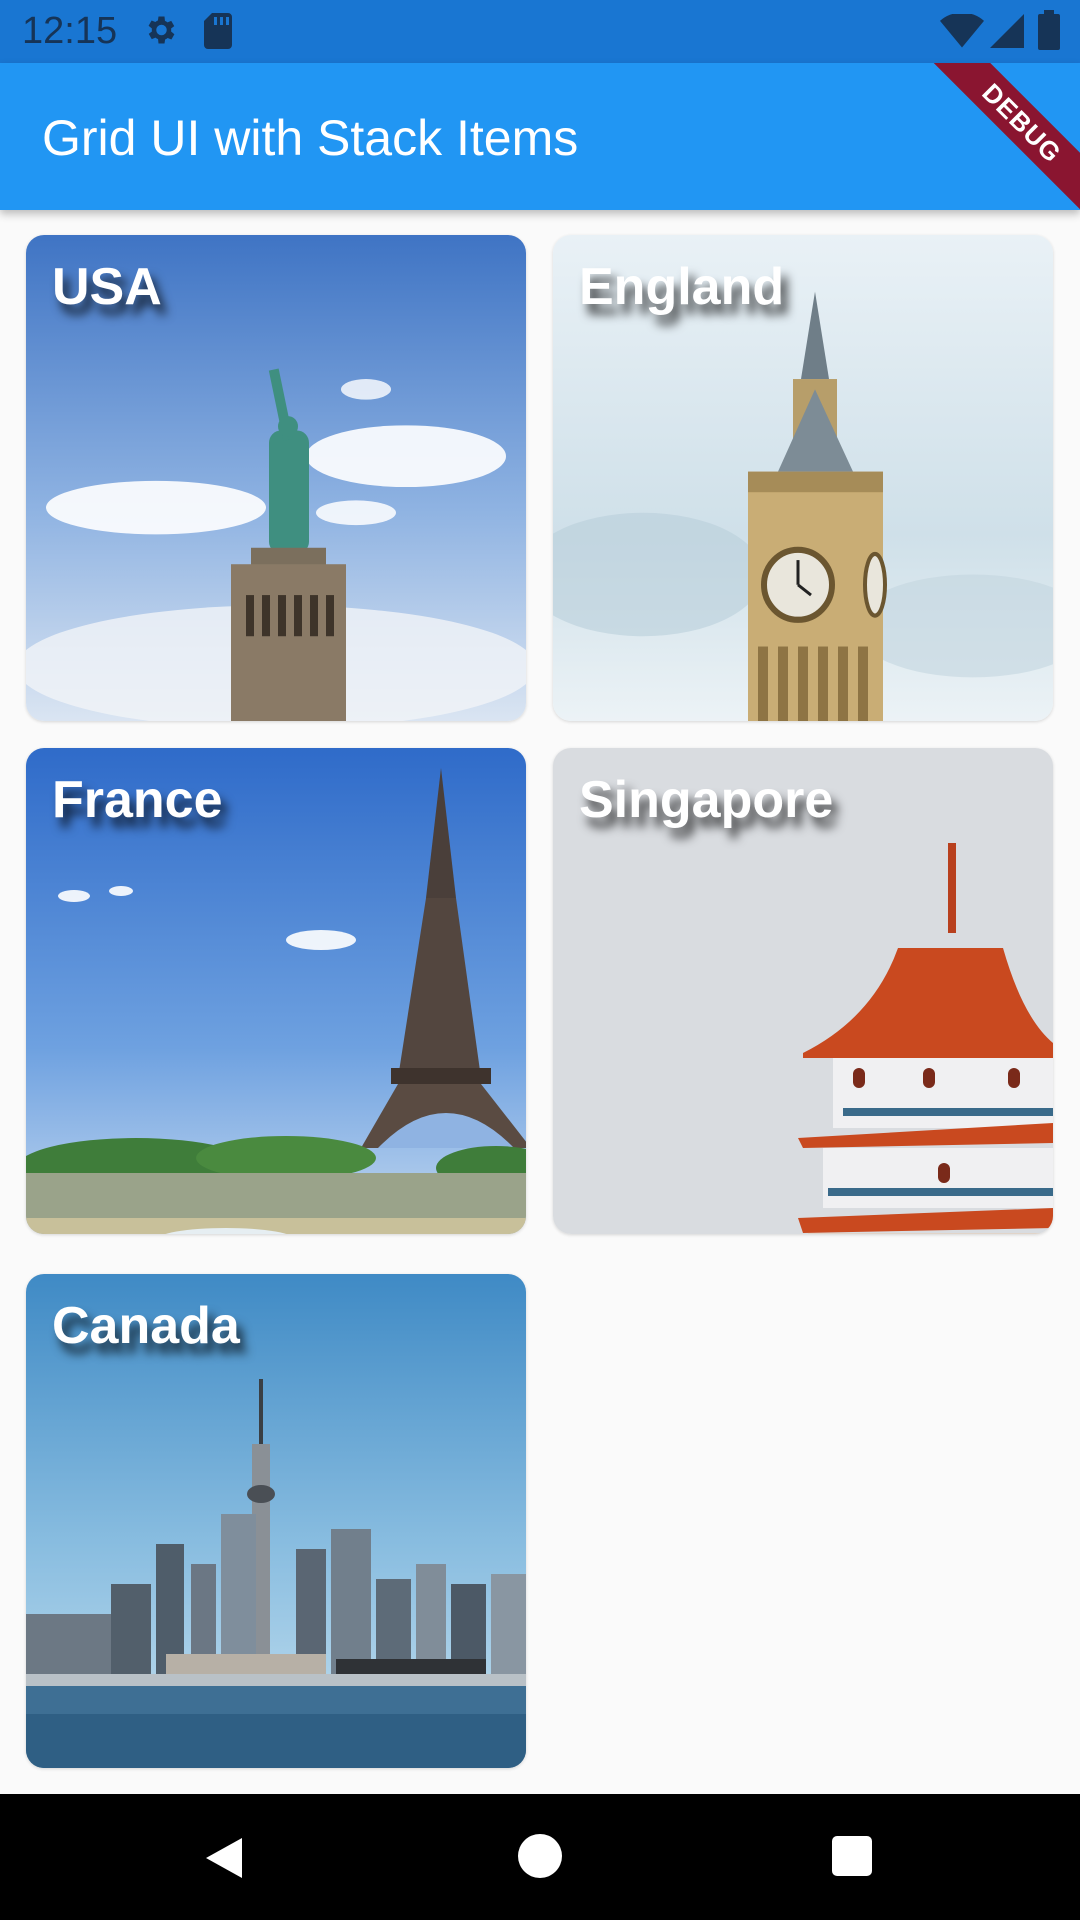 The height and width of the screenshot is (1920, 1080). I want to click on grid-item-label: France, so click(137, 800).